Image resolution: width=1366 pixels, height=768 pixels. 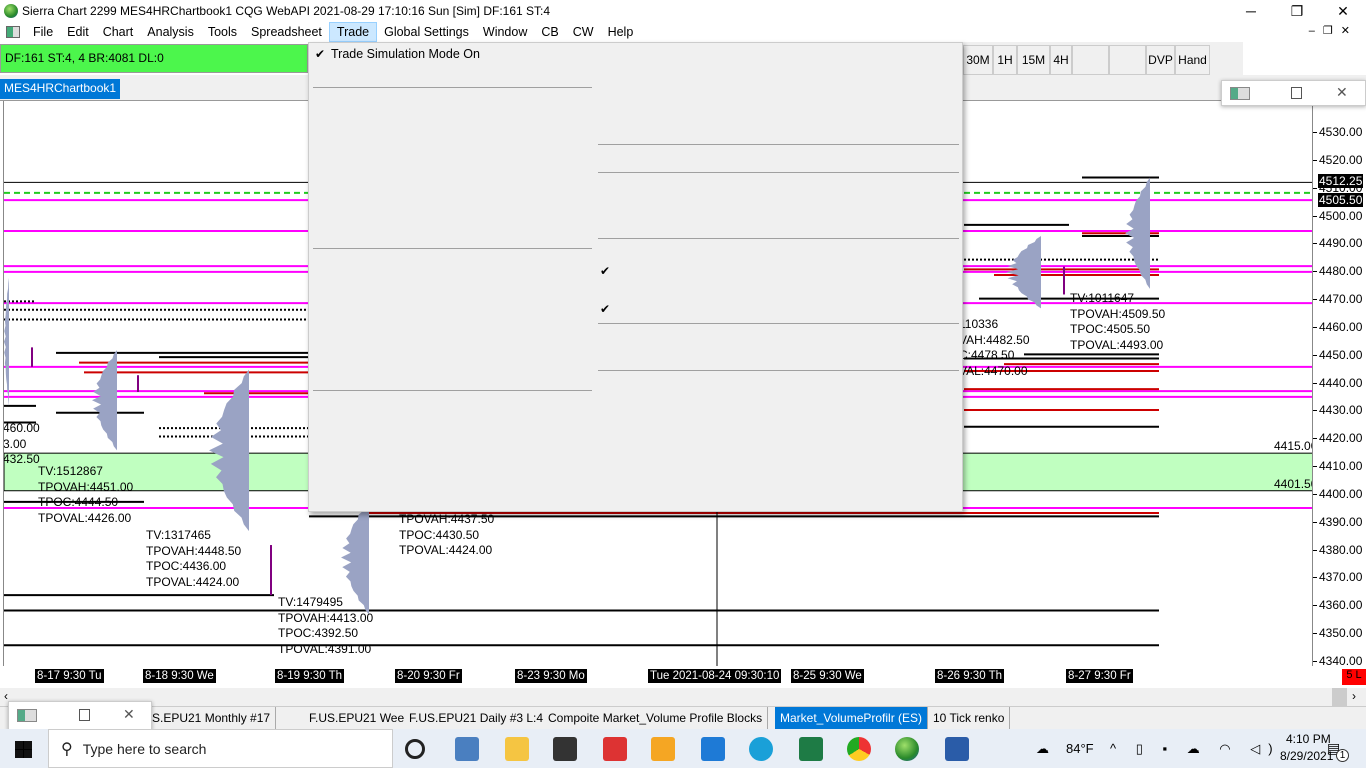 What do you see at coordinates (713, 749) in the screenshot?
I see `mail-icon` at bounding box center [713, 749].